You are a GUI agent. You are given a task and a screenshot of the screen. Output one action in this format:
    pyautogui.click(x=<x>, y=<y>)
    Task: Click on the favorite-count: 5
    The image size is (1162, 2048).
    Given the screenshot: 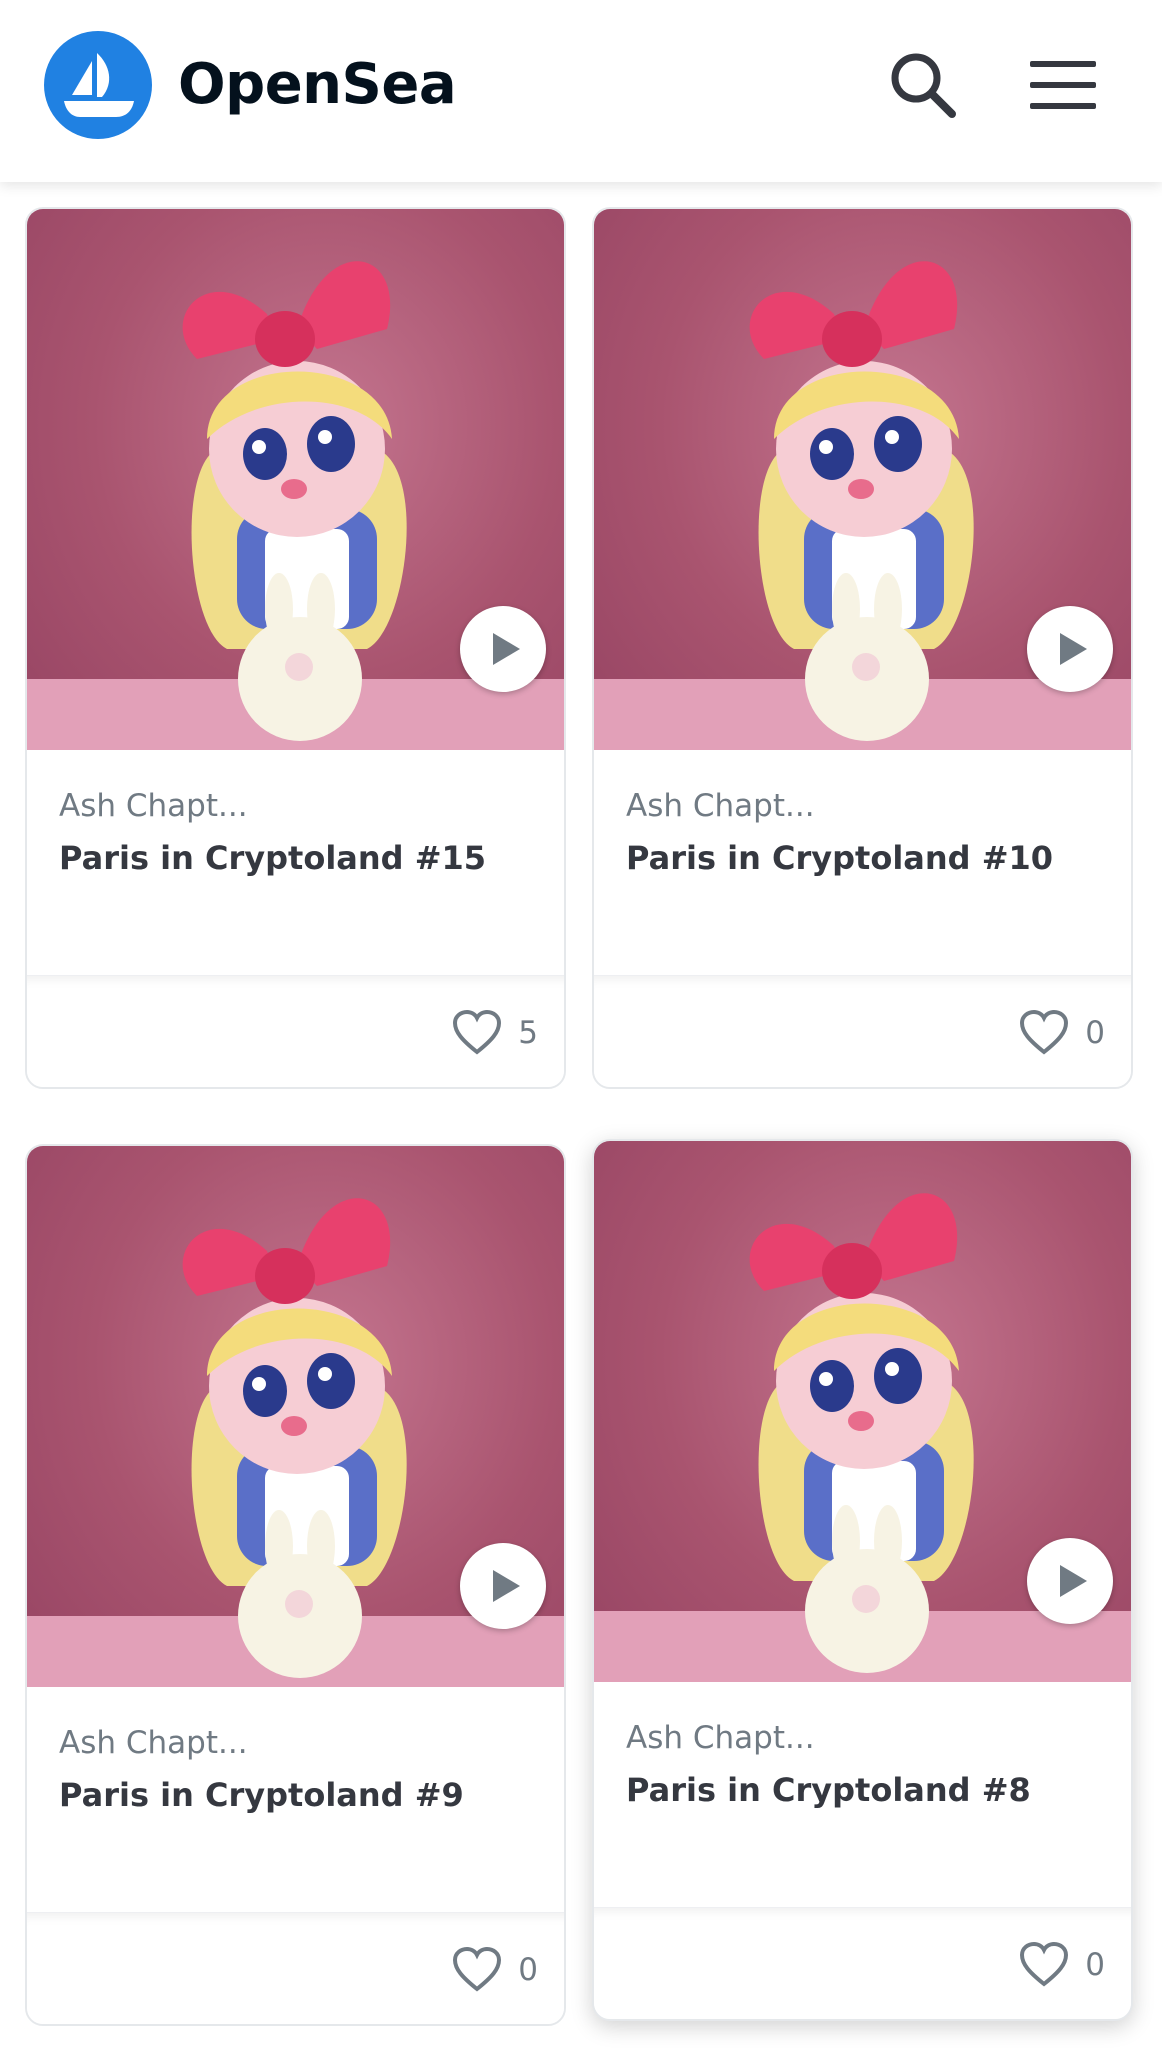 What is the action you would take?
    pyautogui.click(x=528, y=1033)
    